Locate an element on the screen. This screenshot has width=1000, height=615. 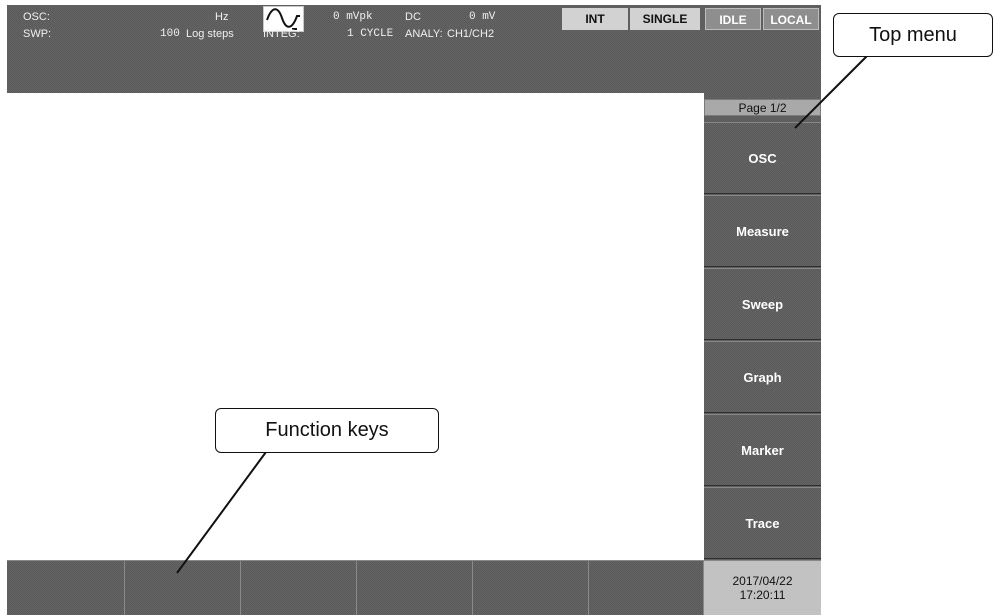
function-keys-leader is located at coordinates (221, 512).